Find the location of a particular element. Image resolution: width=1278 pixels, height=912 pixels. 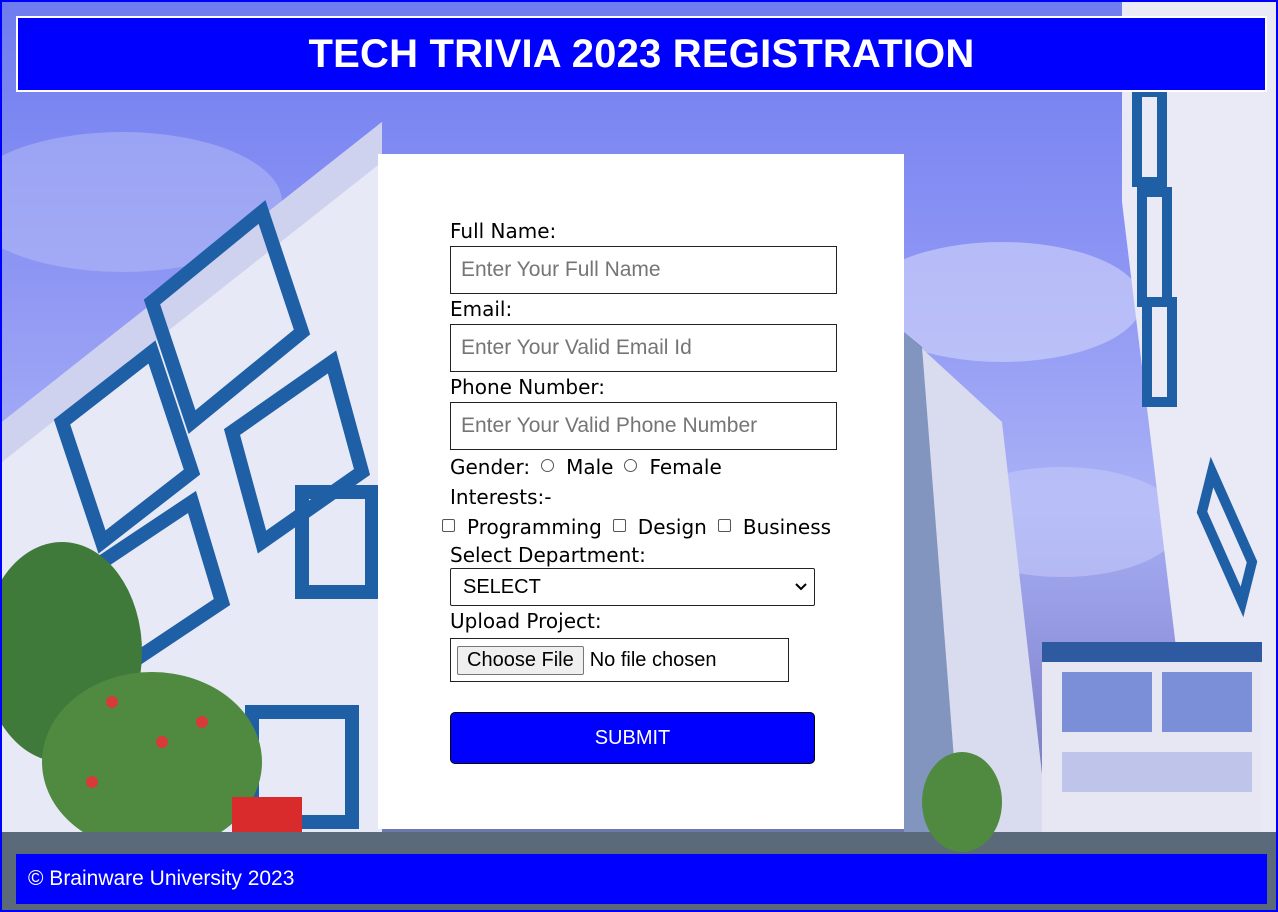

gender-male-label: Male is located at coordinates (589, 467).